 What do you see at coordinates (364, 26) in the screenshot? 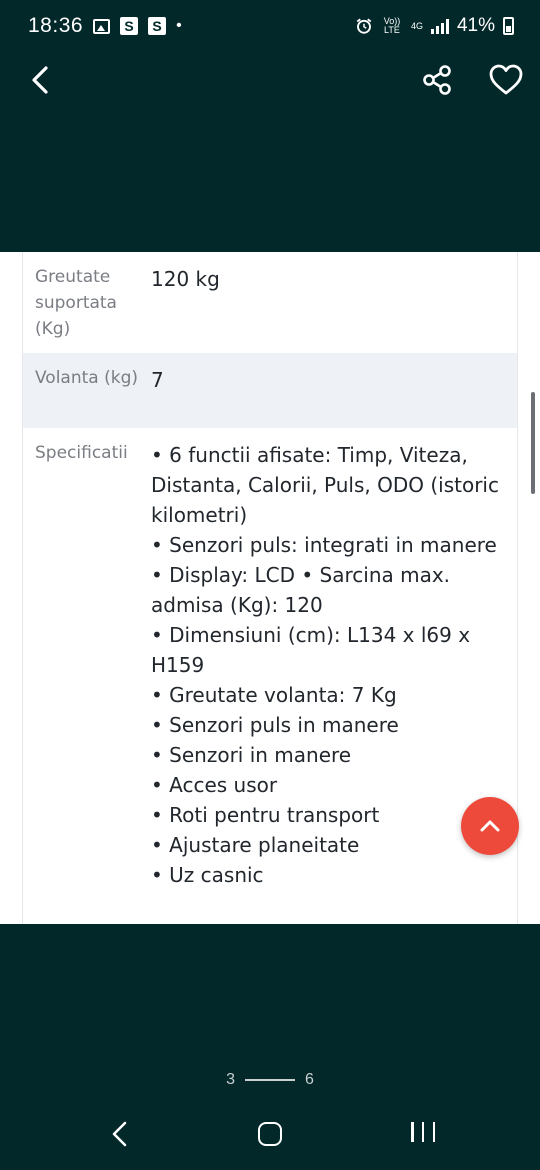
I see `alarm-icon` at bounding box center [364, 26].